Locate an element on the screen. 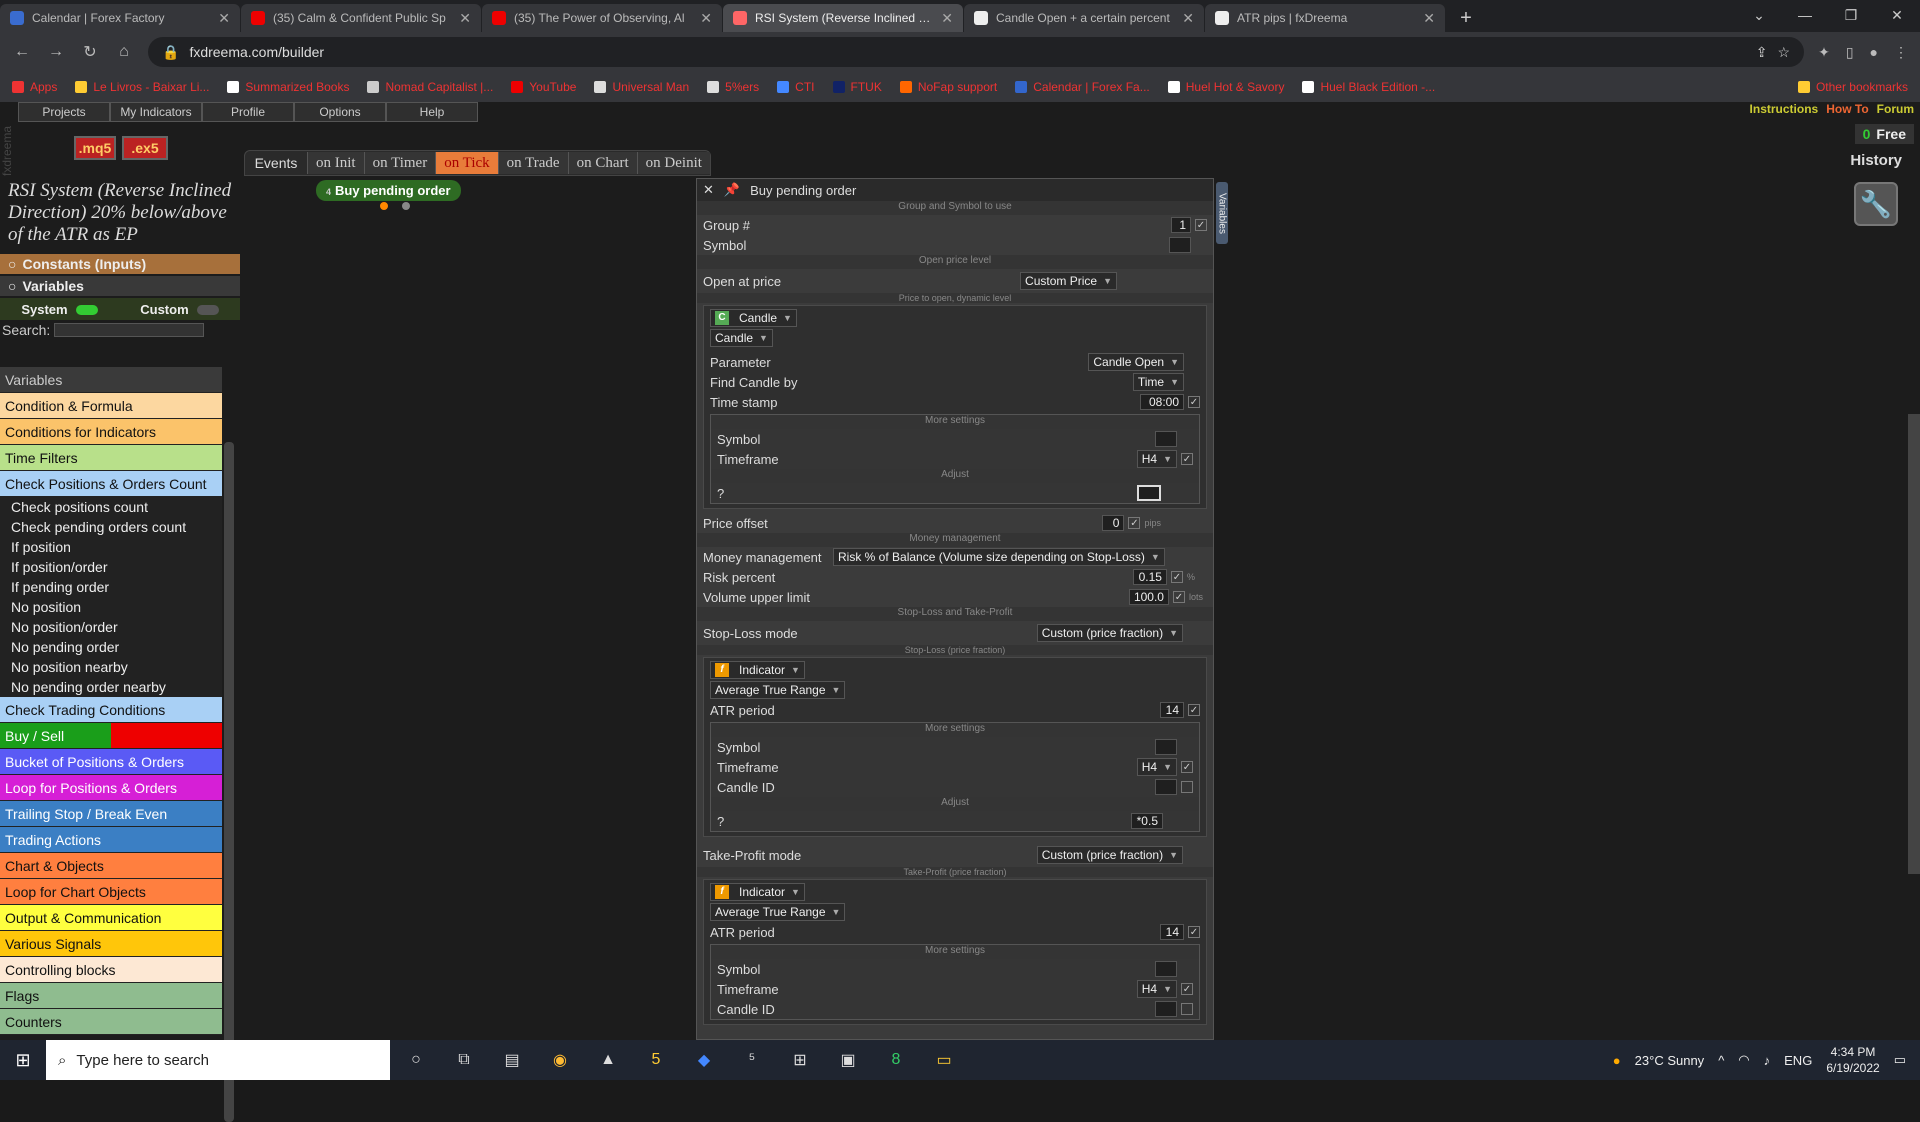 Image resolution: width=1920 pixels, height=1122 pixels. browser-tab: (35) The Power of Observing, Al ✕ is located at coordinates (602, 18).